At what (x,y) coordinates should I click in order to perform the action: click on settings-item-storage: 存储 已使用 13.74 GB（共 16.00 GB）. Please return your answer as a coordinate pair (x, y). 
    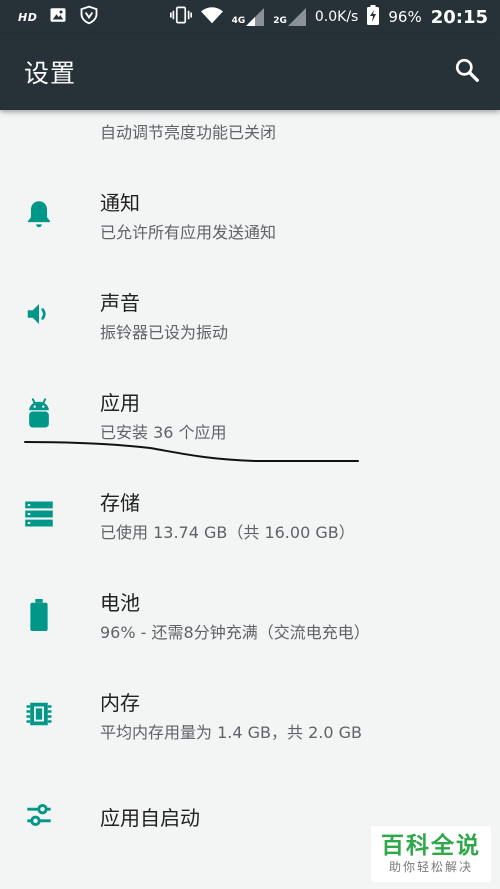
    Looking at the image, I should click on (250, 515).